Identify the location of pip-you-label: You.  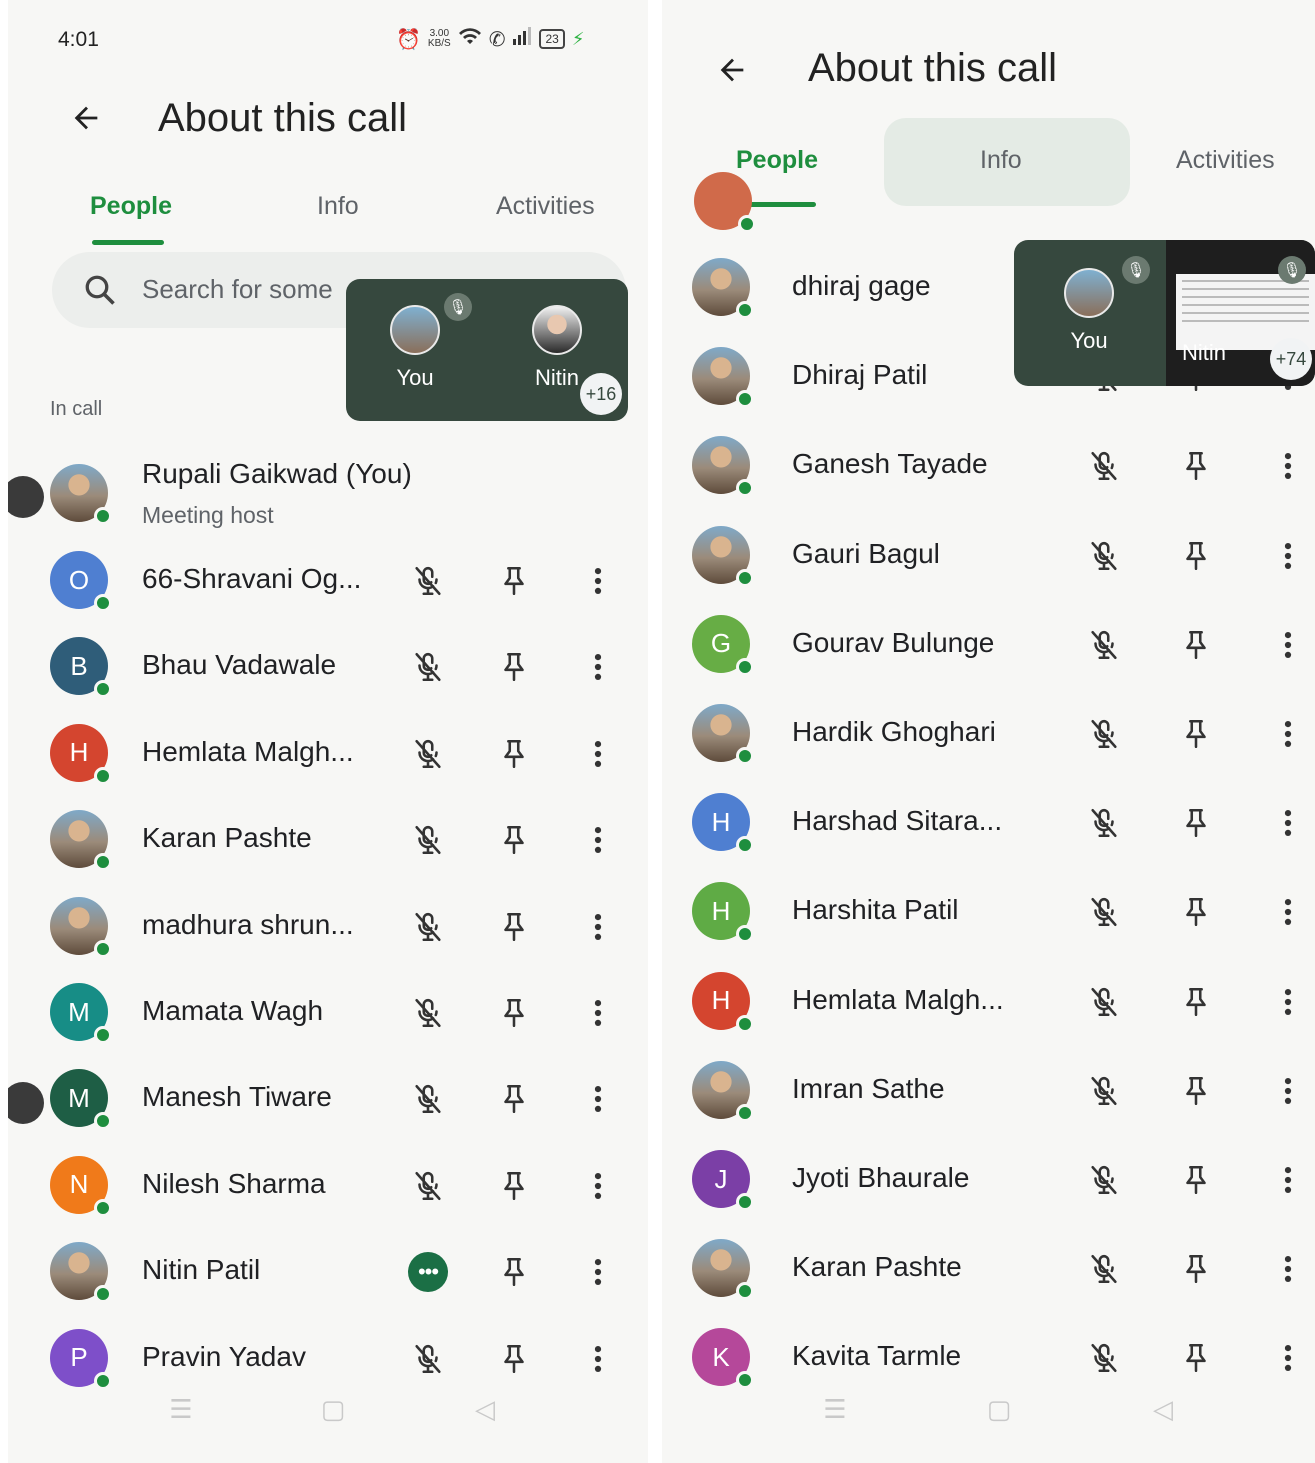
(415, 377).